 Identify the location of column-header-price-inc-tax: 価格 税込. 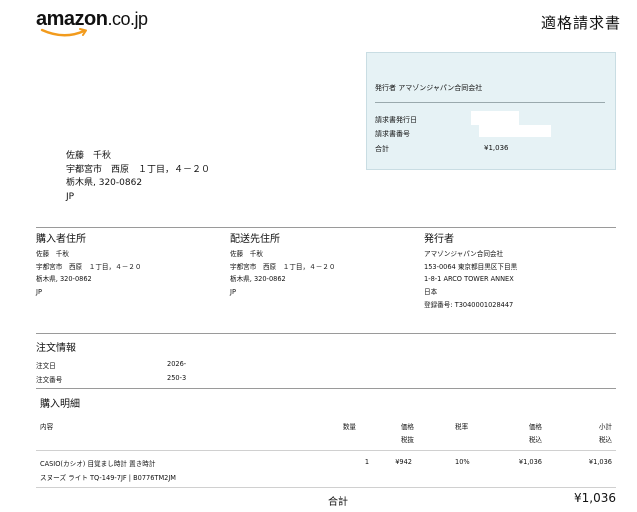
(524, 434).